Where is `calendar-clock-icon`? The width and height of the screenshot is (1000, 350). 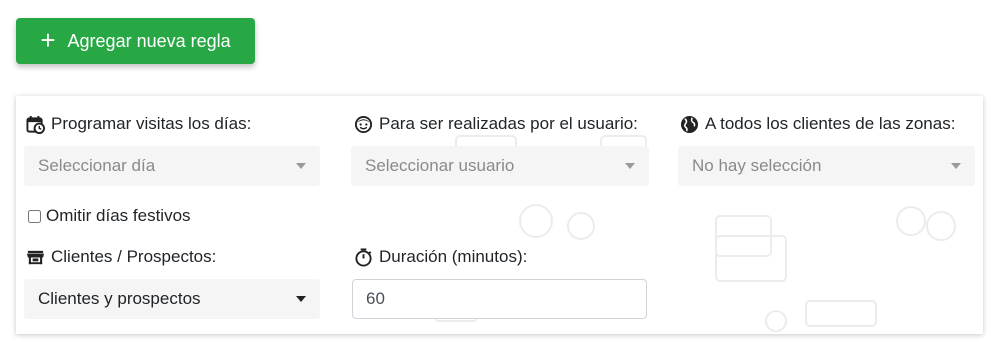 calendar-clock-icon is located at coordinates (35, 124).